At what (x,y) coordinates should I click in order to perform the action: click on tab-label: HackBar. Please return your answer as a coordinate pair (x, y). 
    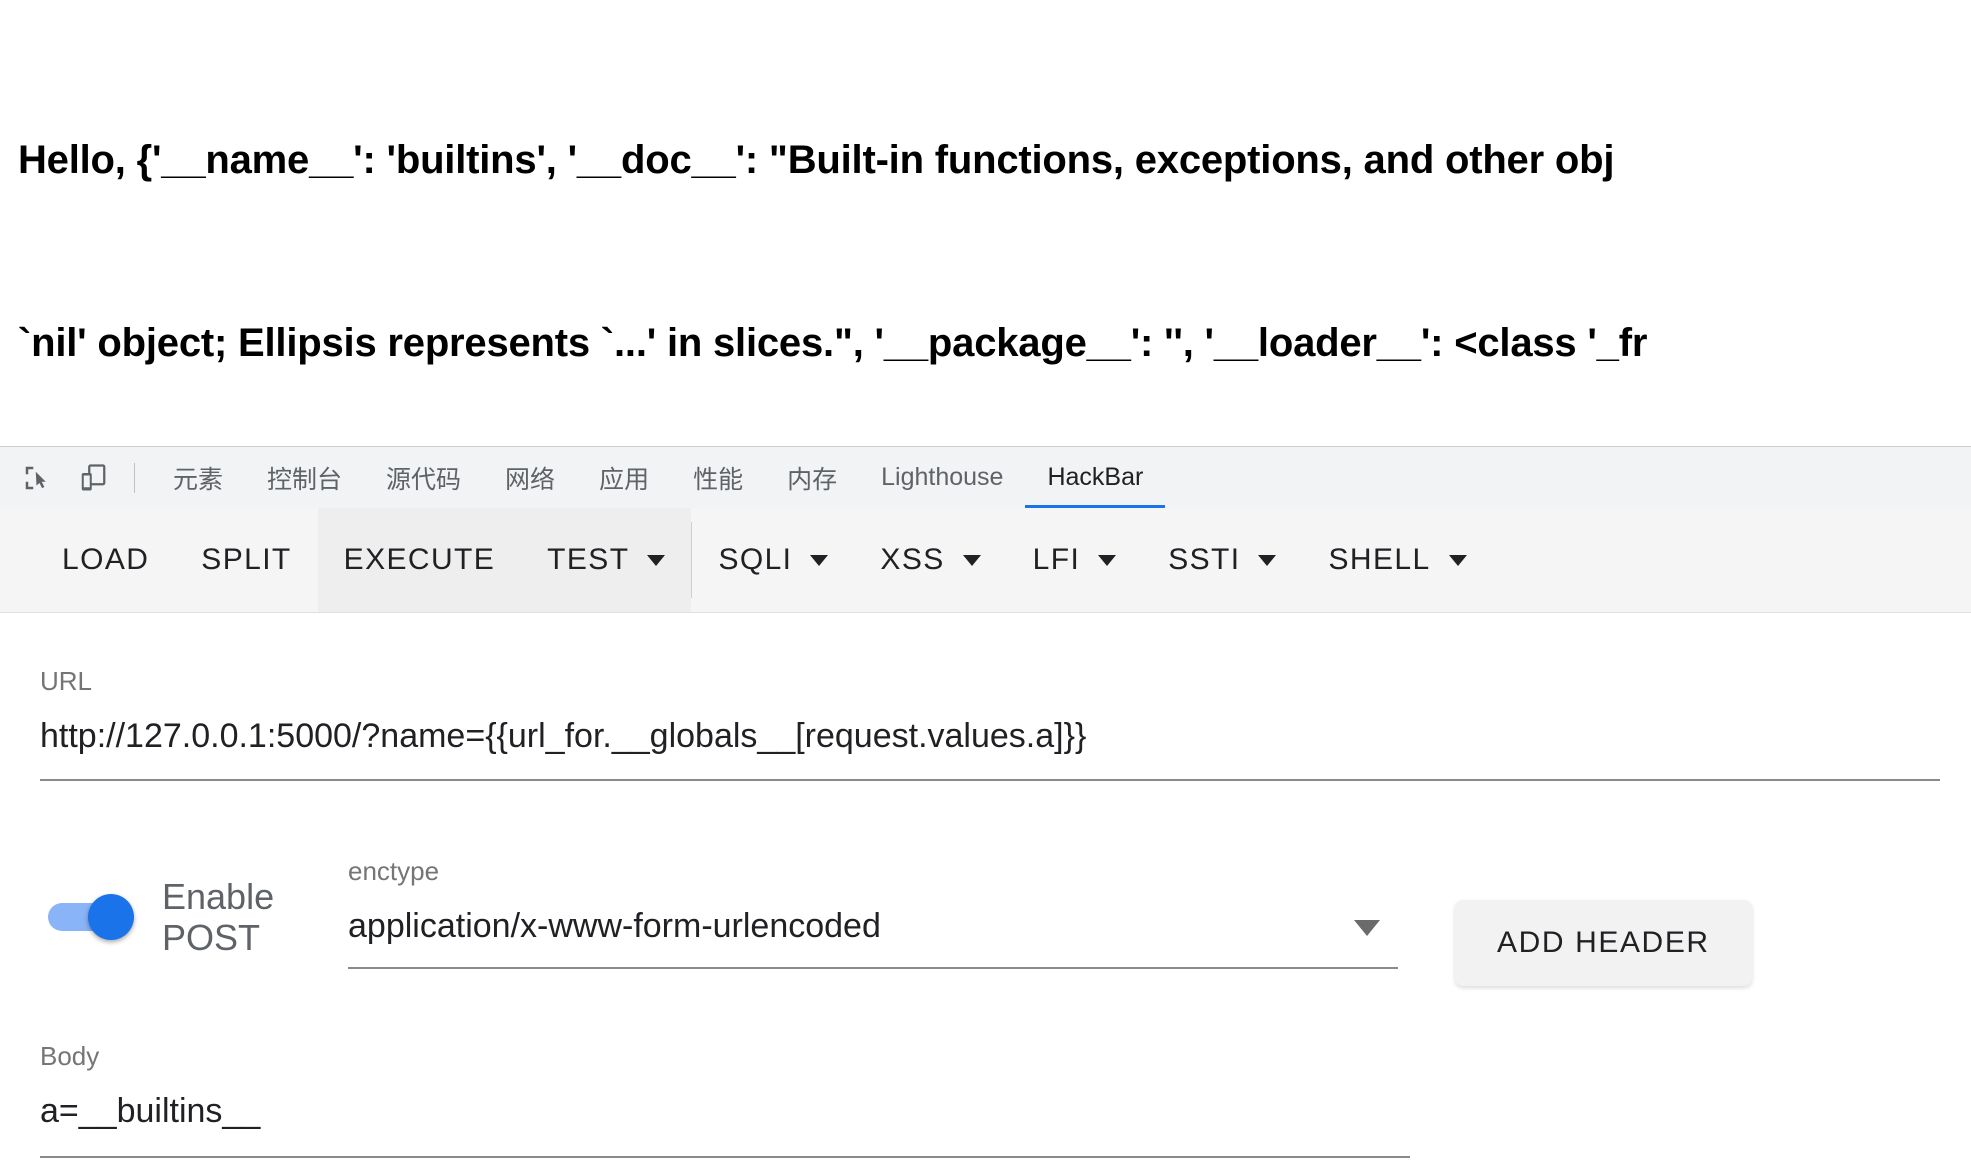
    Looking at the image, I should click on (1095, 477).